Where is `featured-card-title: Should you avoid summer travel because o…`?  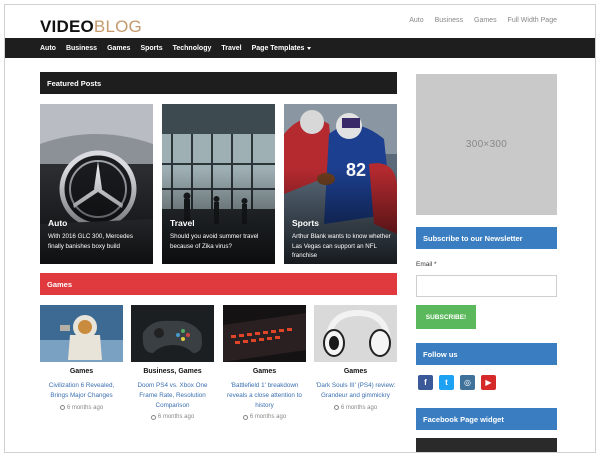
featured-card-title: Should you avoid summer travel because o… is located at coordinates (221, 241).